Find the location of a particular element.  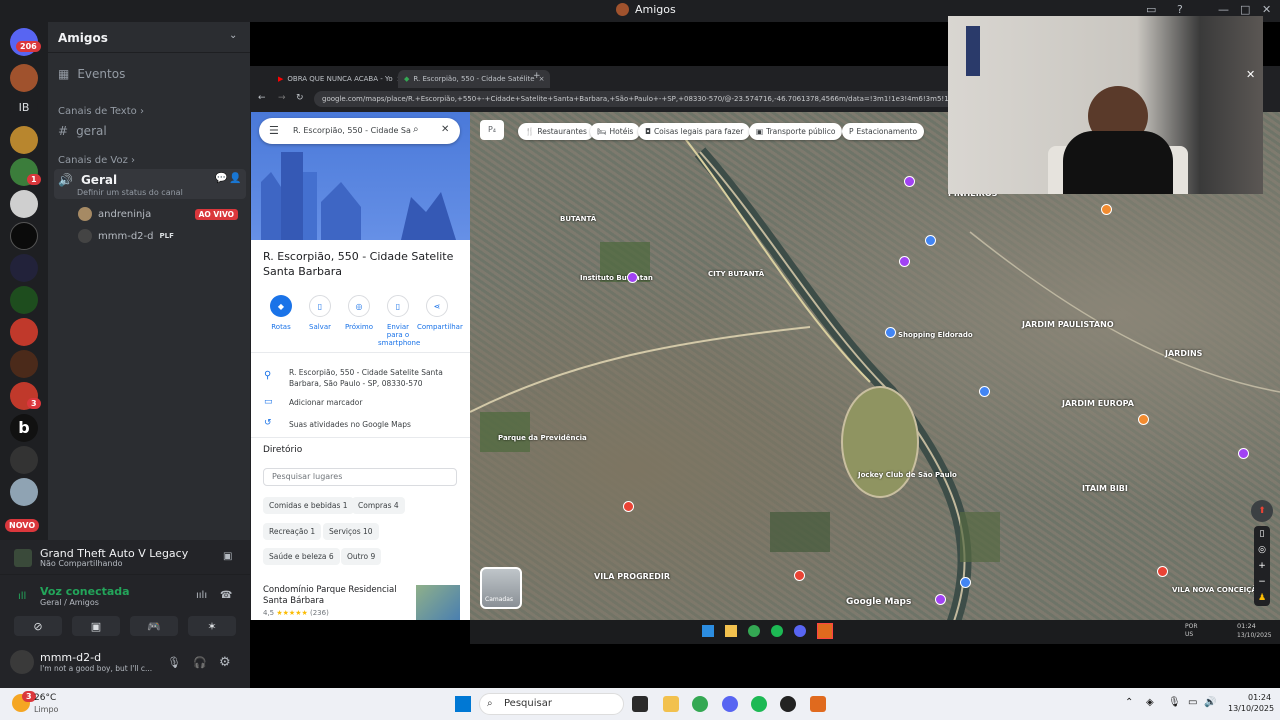

forward-icon: → is located at coordinates (282, 98).